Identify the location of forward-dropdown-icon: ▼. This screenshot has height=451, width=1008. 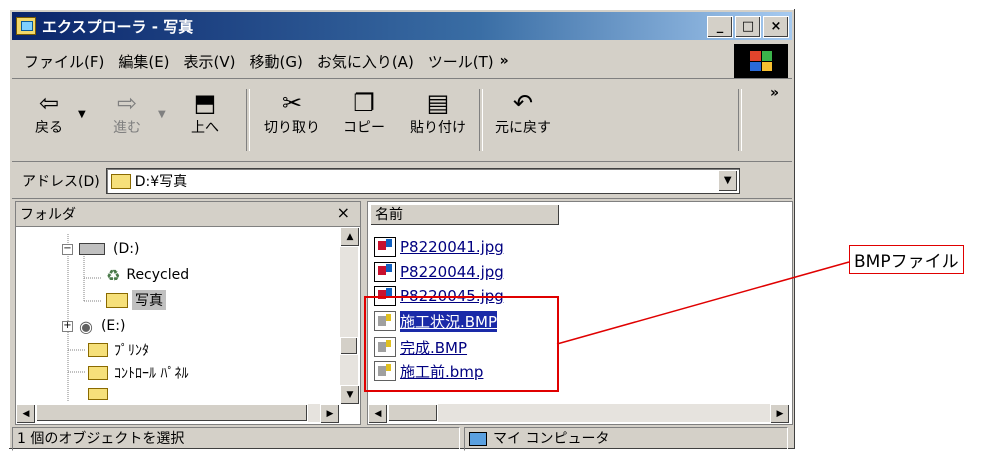
(162, 114).